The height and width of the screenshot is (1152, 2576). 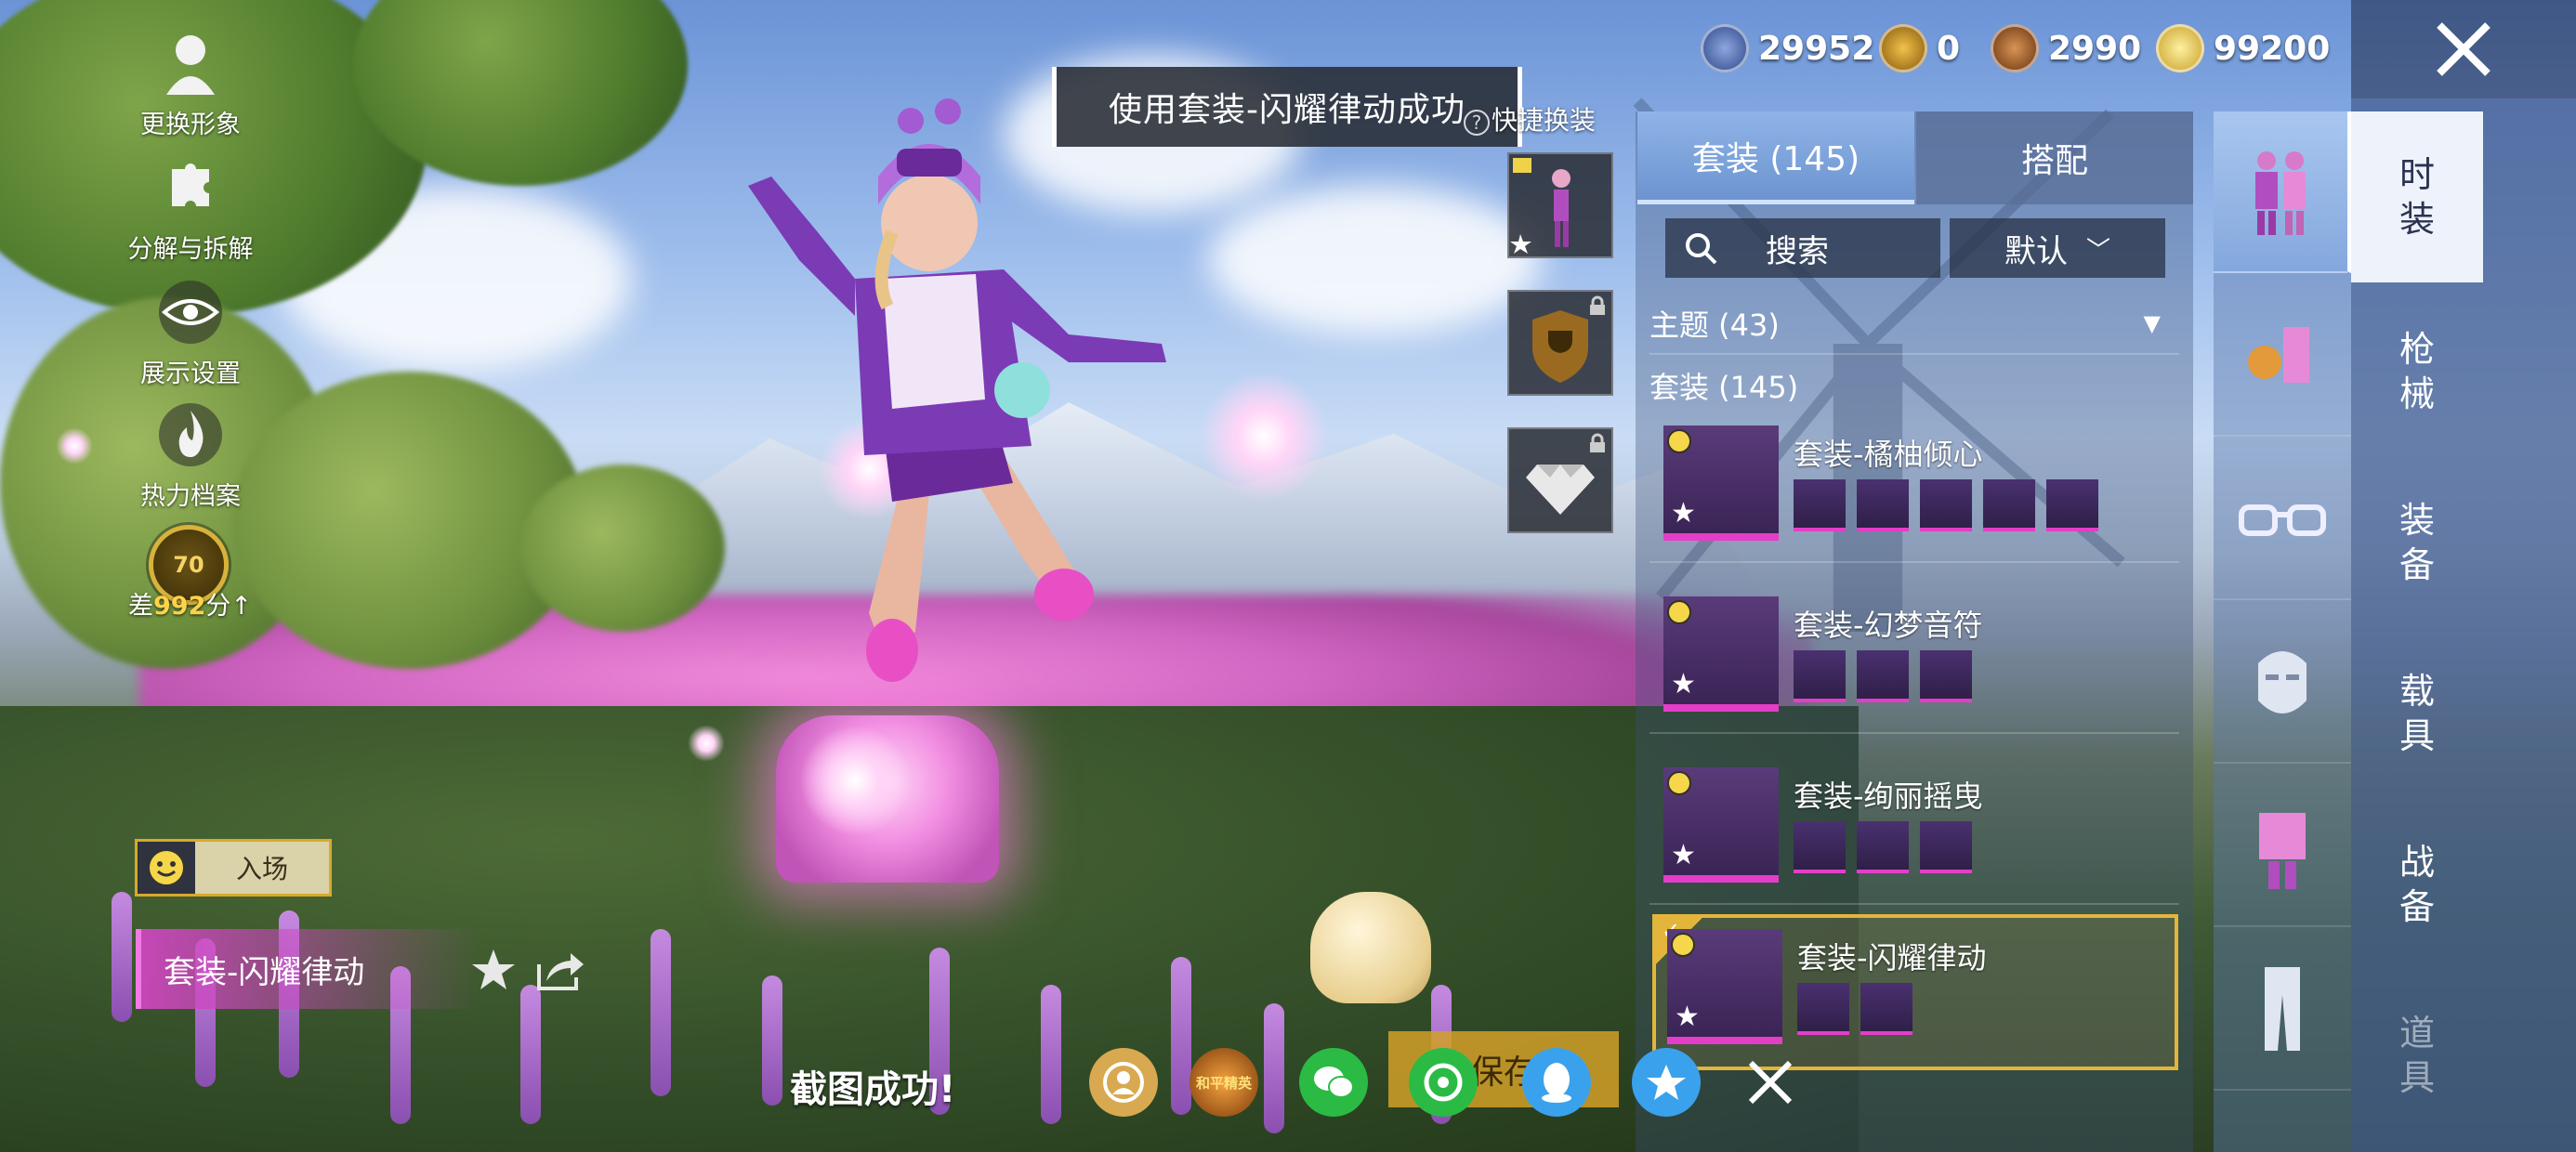 I want to click on outfit-figure-icon, so click(x=1540, y=206).